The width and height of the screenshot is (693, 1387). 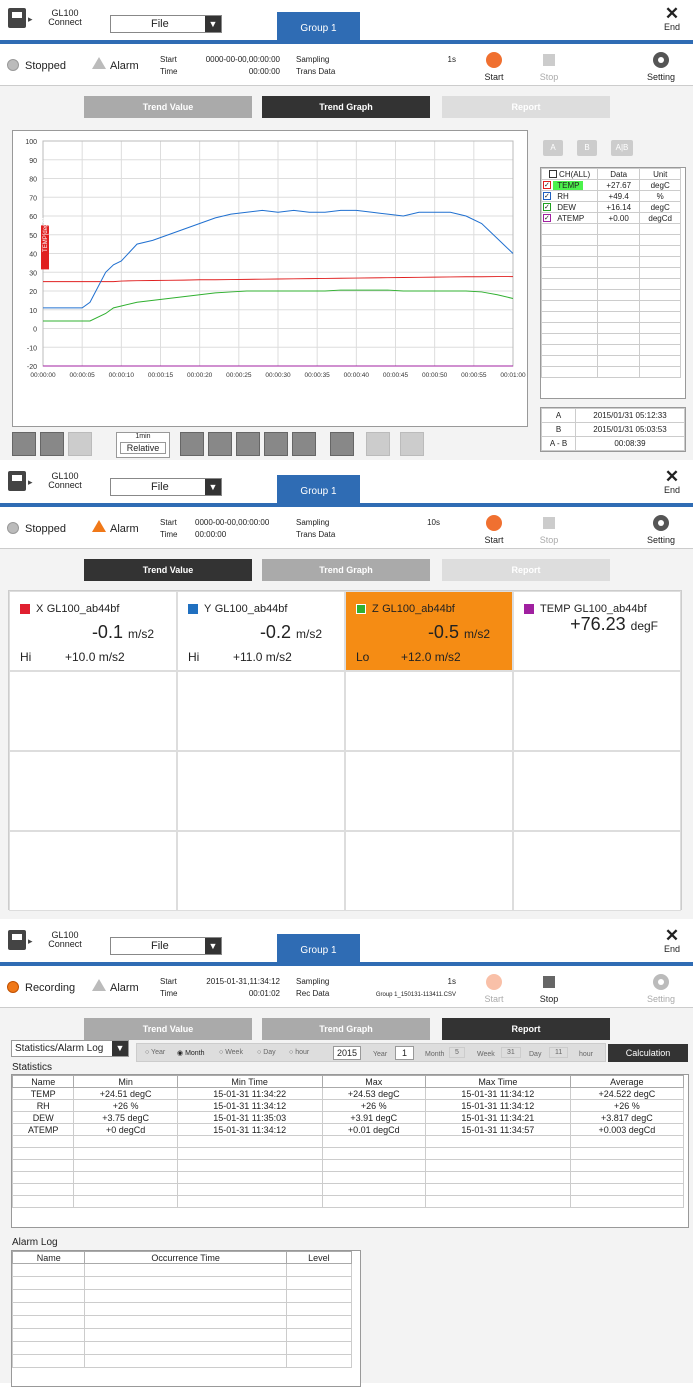 What do you see at coordinates (429, 631) in the screenshot?
I see `channel-cell-z: Z GL100_ab44bf -0.5 m/s2 Lo +12.0 m/s2` at bounding box center [429, 631].